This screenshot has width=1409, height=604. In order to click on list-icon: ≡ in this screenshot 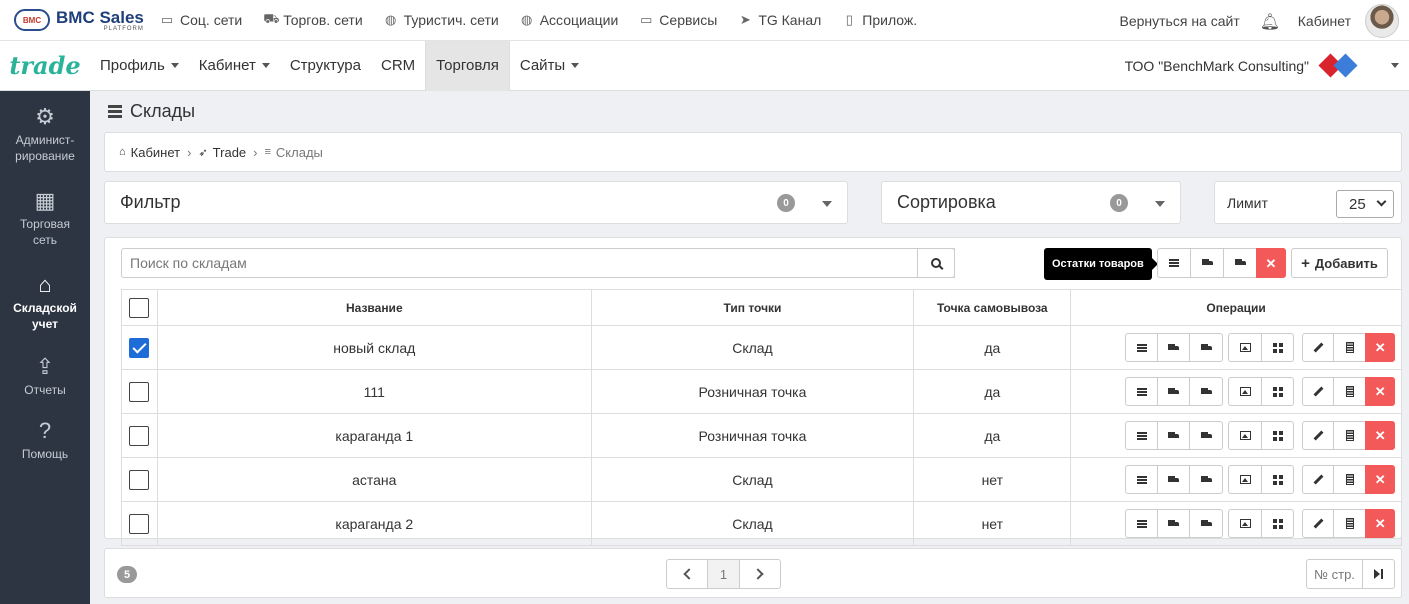, I will do `click(267, 152)`.